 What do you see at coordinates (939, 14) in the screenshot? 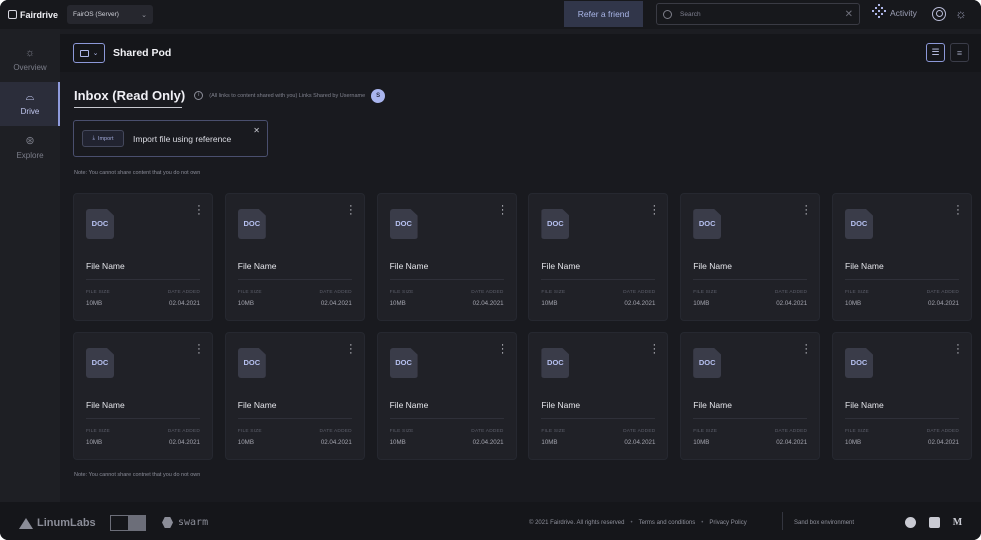
I see `user-icon` at bounding box center [939, 14].